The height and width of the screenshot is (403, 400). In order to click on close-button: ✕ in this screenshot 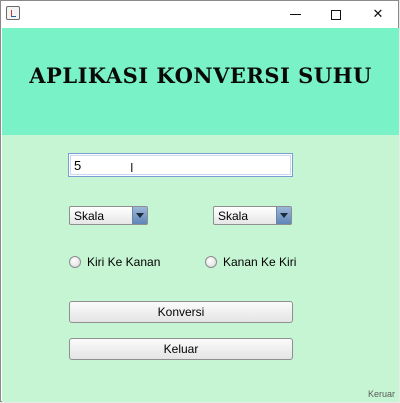, I will do `click(378, 14)`.